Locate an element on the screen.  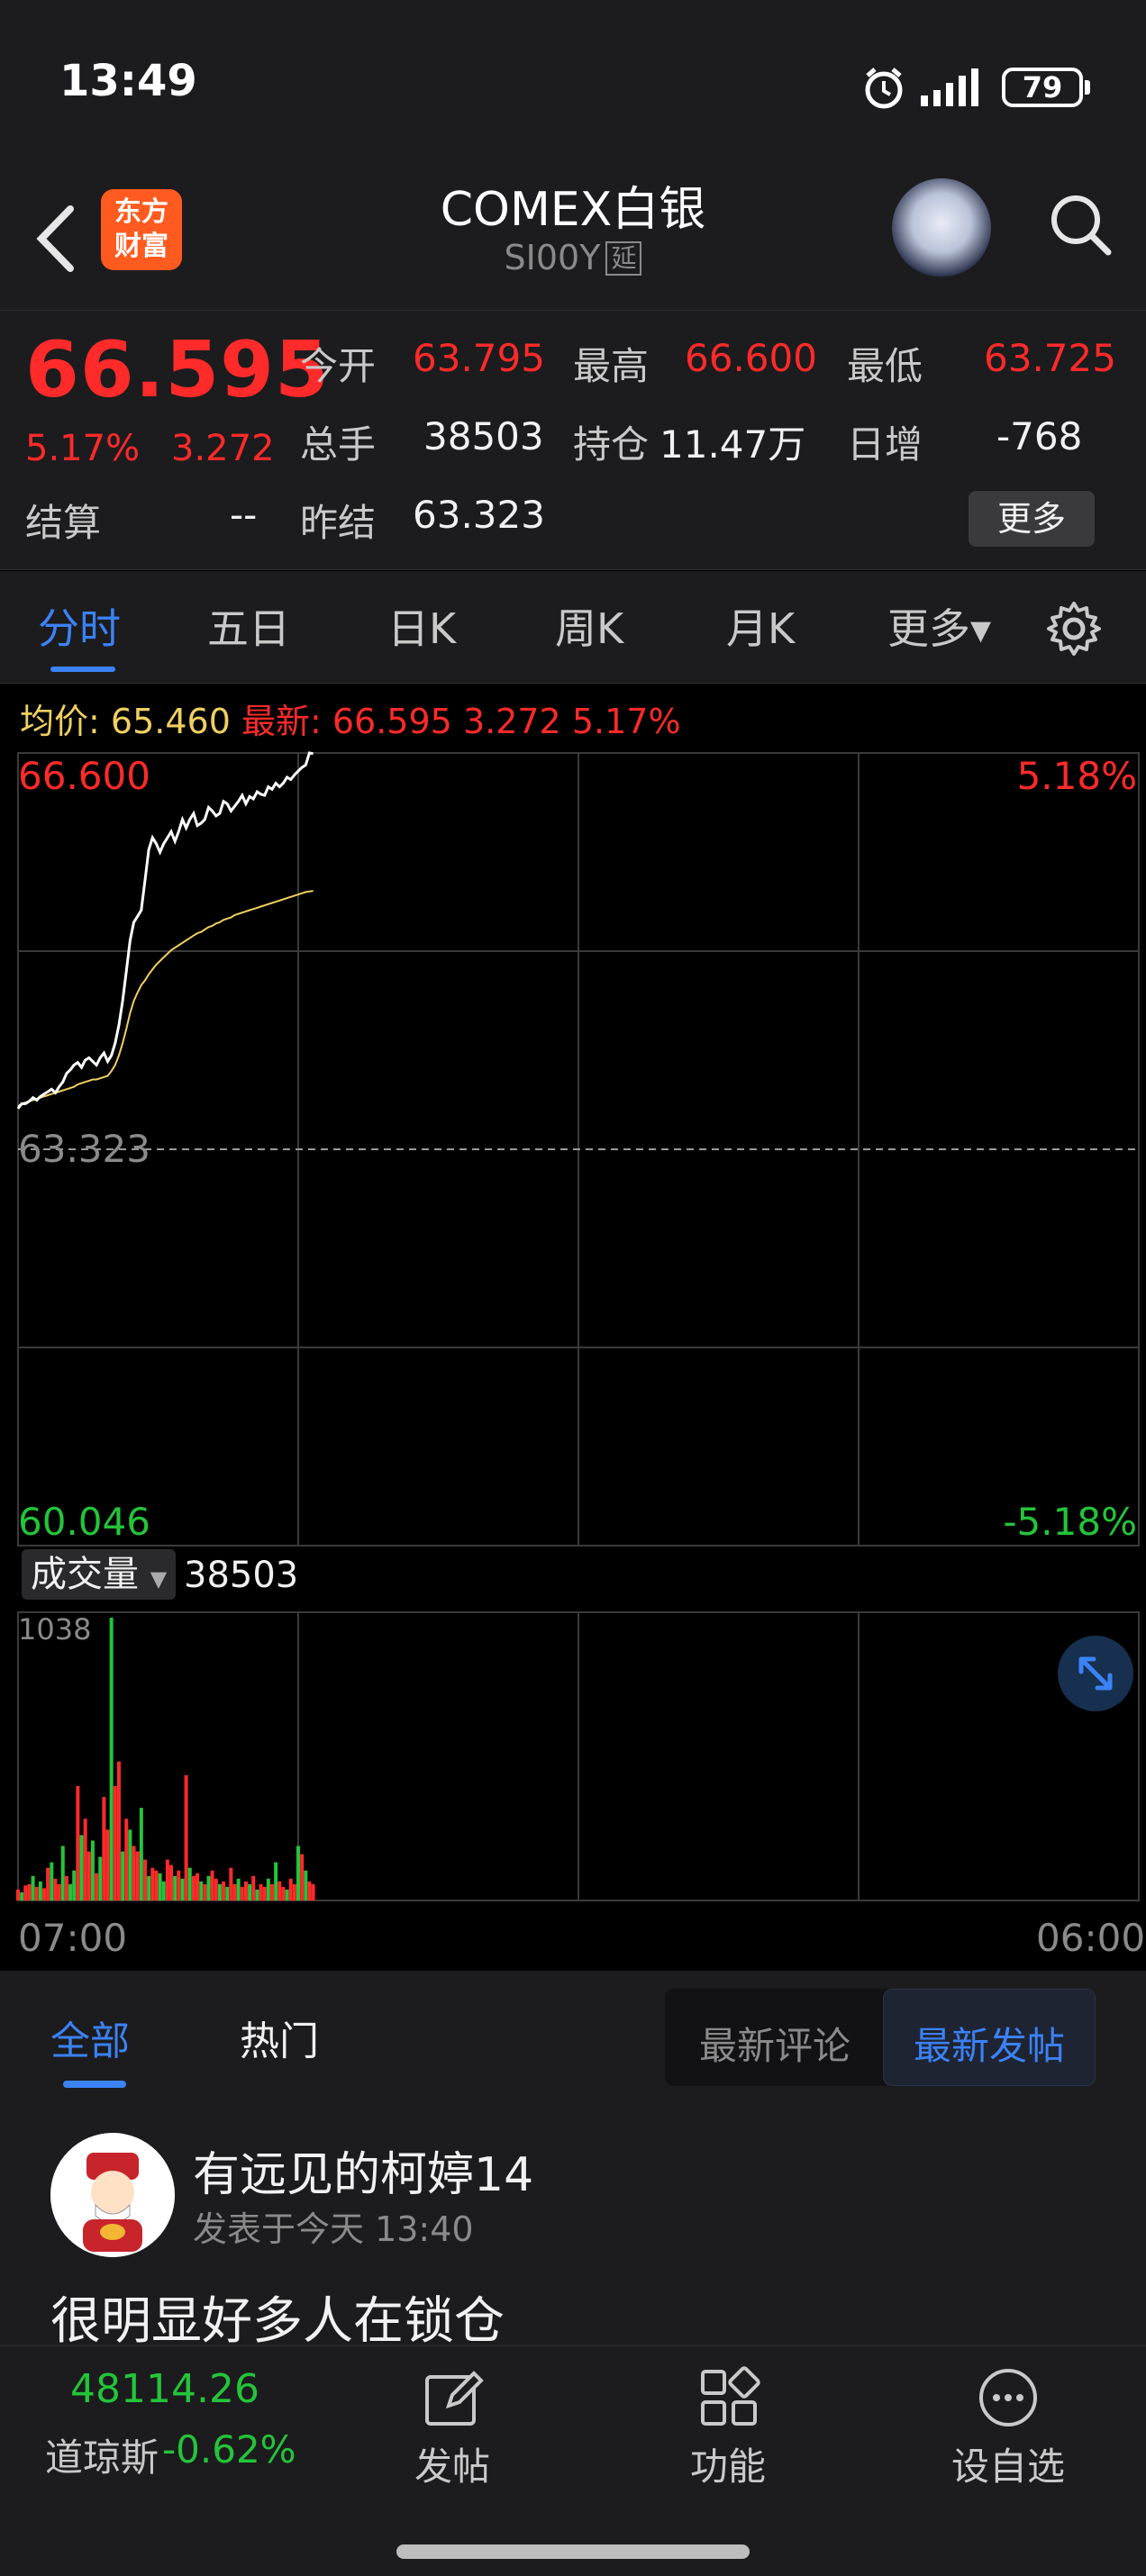
volume-indicator-label: 成交量 is located at coordinates (85, 1574).